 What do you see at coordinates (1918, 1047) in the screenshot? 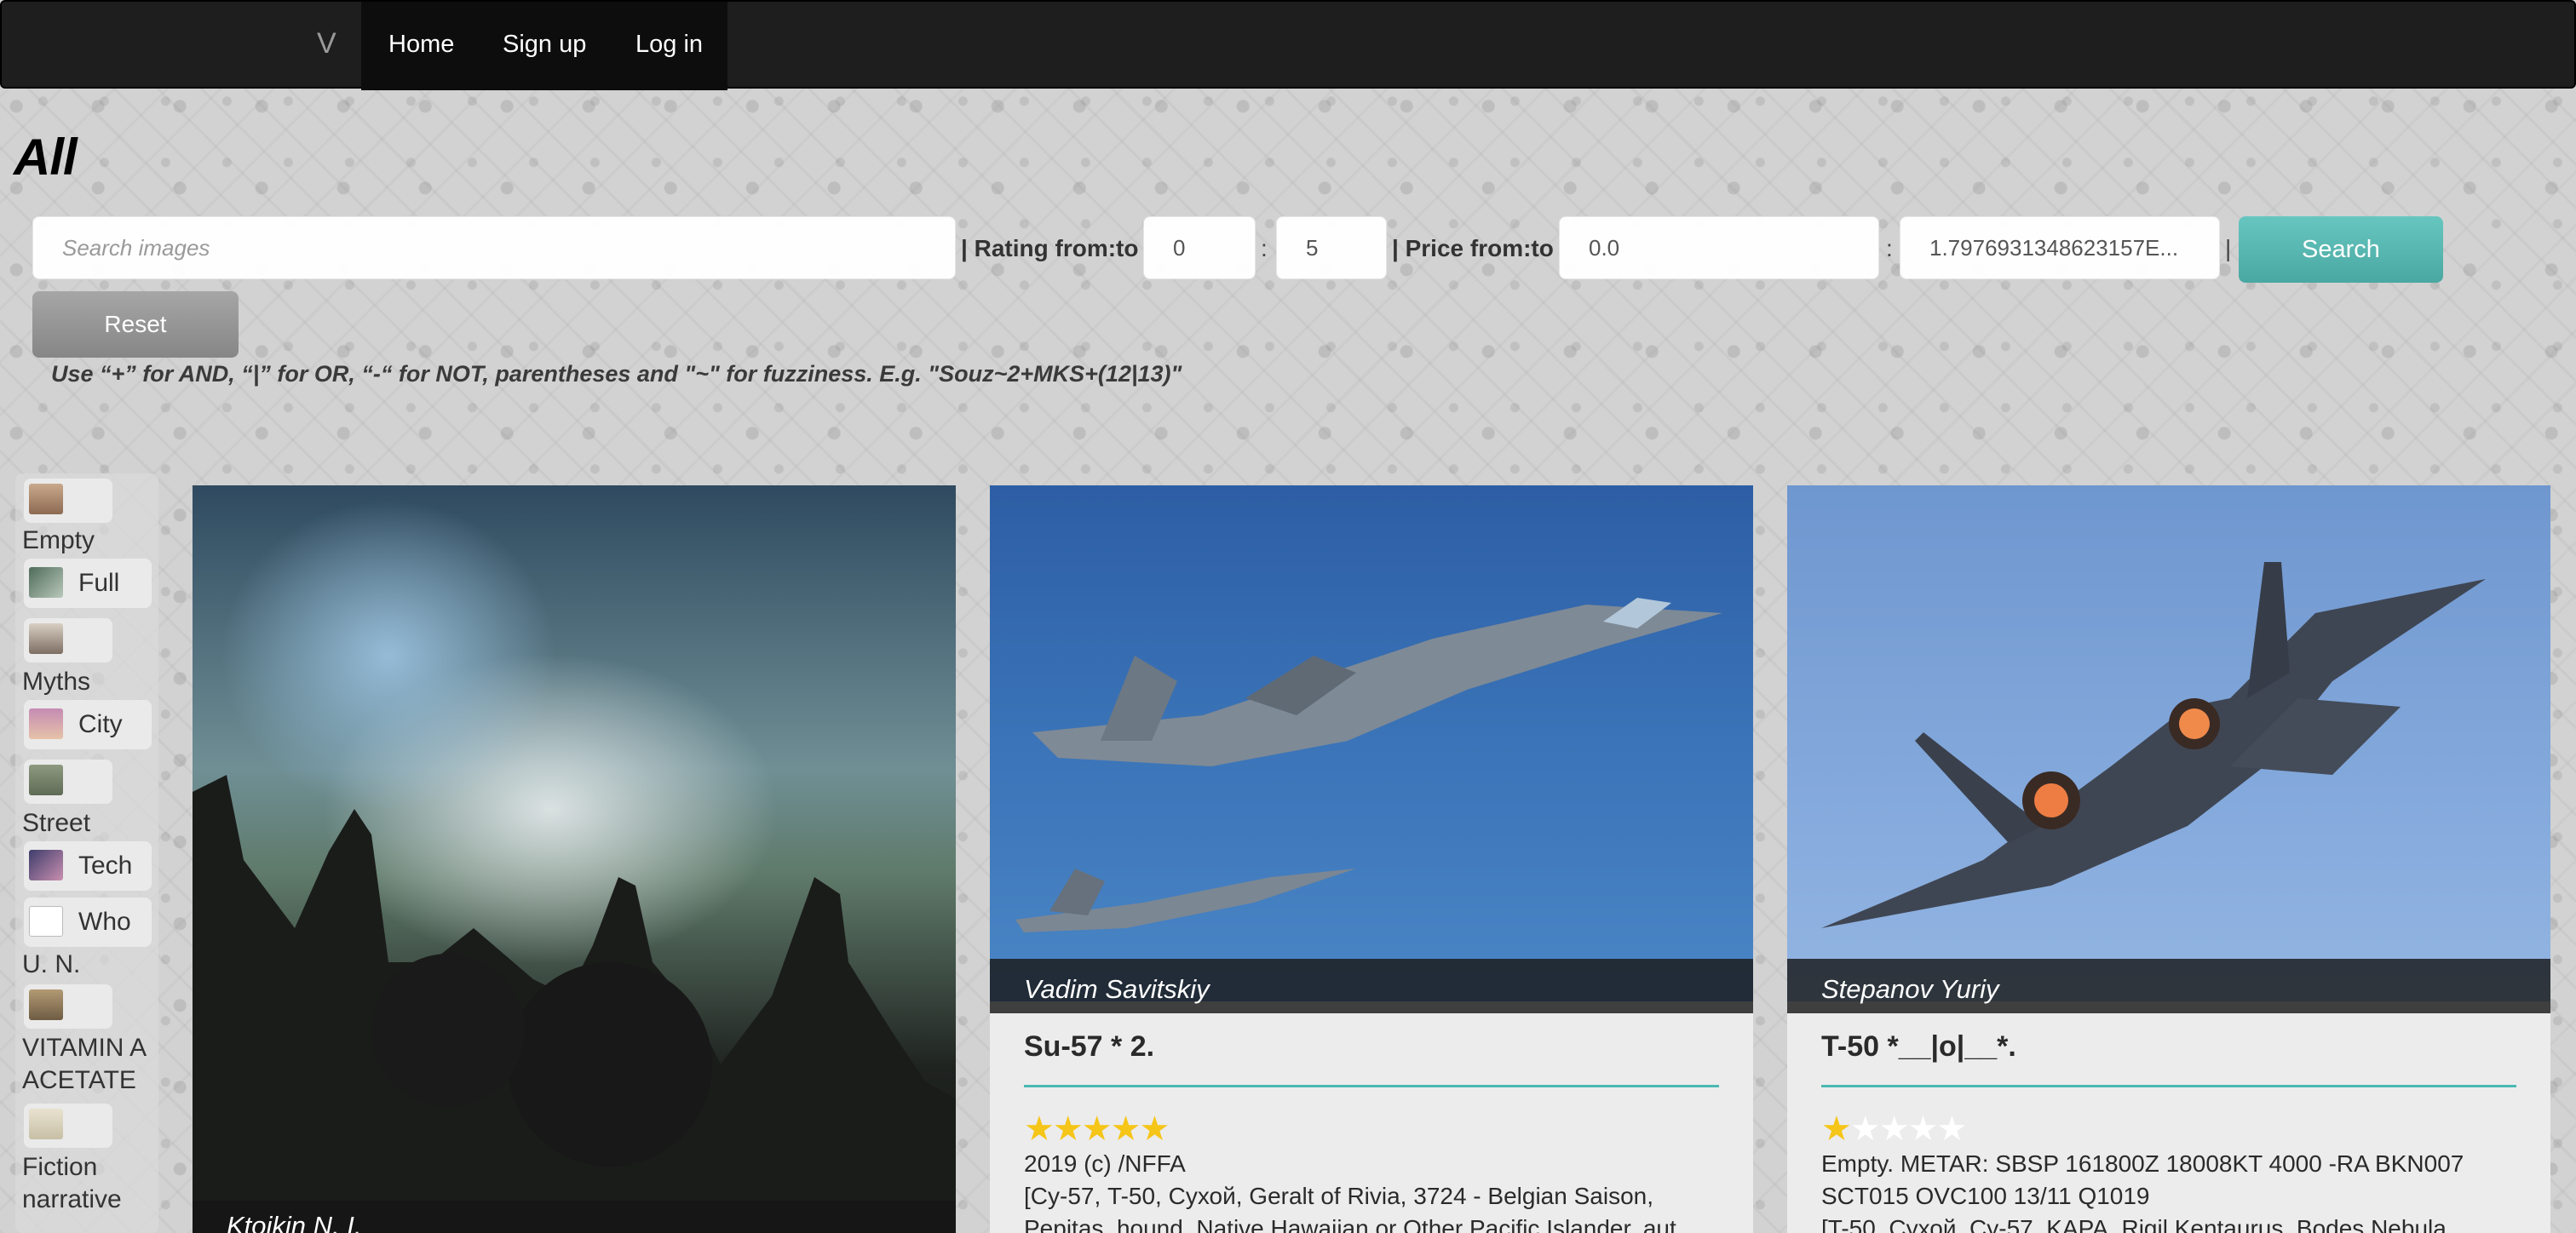
I see `card-title: T-50 *__|o|__*.` at bounding box center [1918, 1047].